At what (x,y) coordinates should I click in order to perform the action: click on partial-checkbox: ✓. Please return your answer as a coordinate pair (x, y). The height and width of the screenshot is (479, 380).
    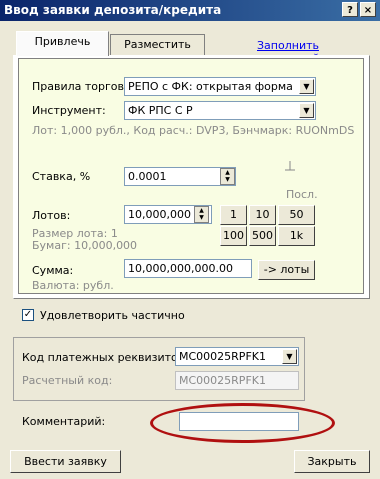
    Looking at the image, I should click on (28, 315).